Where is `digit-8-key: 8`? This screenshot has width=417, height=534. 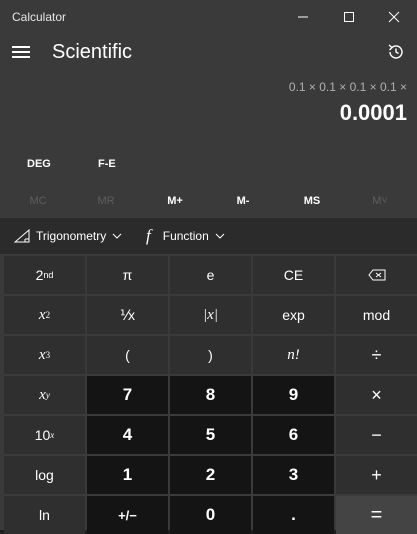 digit-8-key: 8 is located at coordinates (210, 395).